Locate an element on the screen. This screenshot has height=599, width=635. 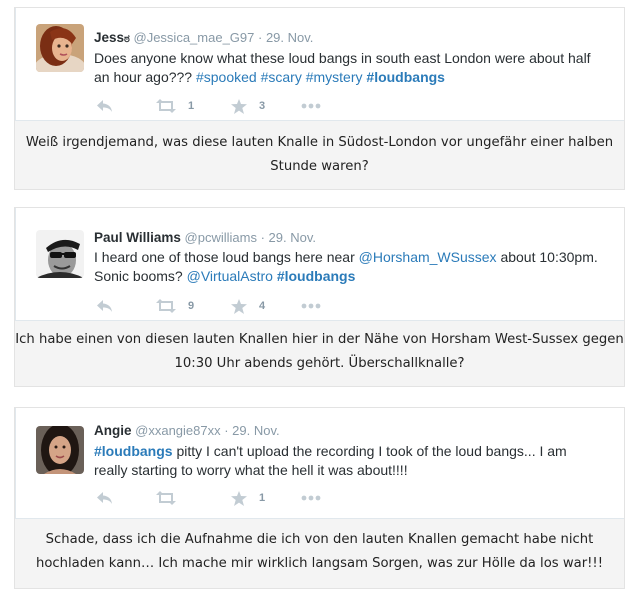
author-handle: @xxangie87xx is located at coordinates (179, 430).